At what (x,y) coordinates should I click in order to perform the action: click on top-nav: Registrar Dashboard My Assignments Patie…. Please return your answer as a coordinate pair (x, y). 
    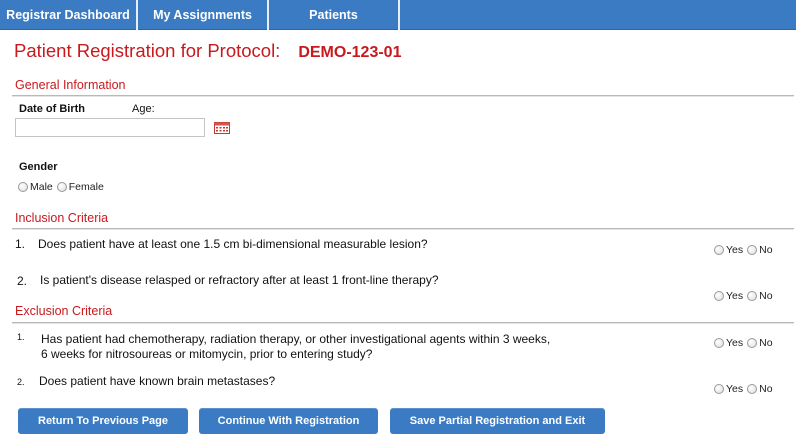
    Looking at the image, I should click on (398, 15).